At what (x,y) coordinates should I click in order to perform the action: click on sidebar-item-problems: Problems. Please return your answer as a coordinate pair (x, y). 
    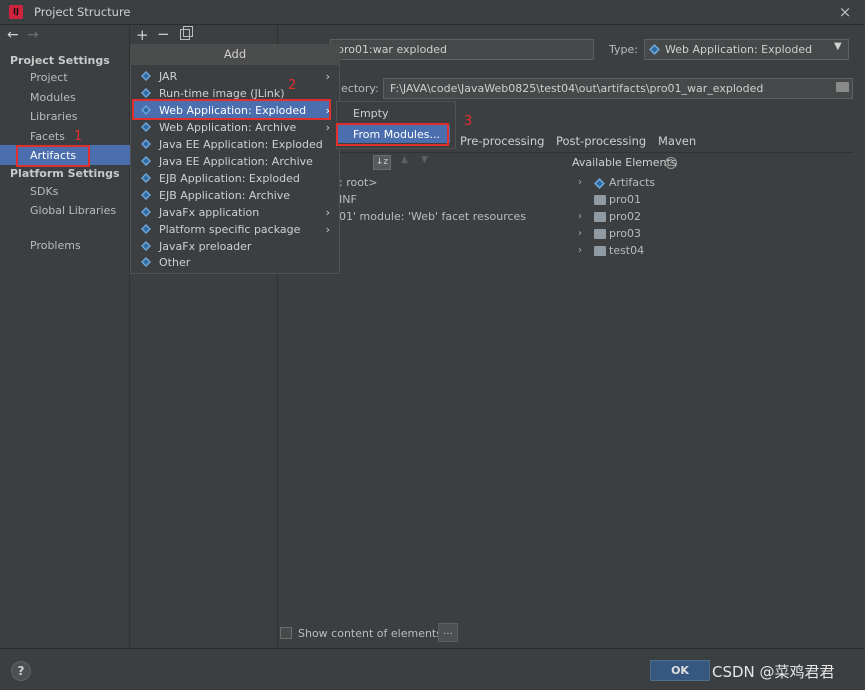
    Looking at the image, I should click on (55, 245).